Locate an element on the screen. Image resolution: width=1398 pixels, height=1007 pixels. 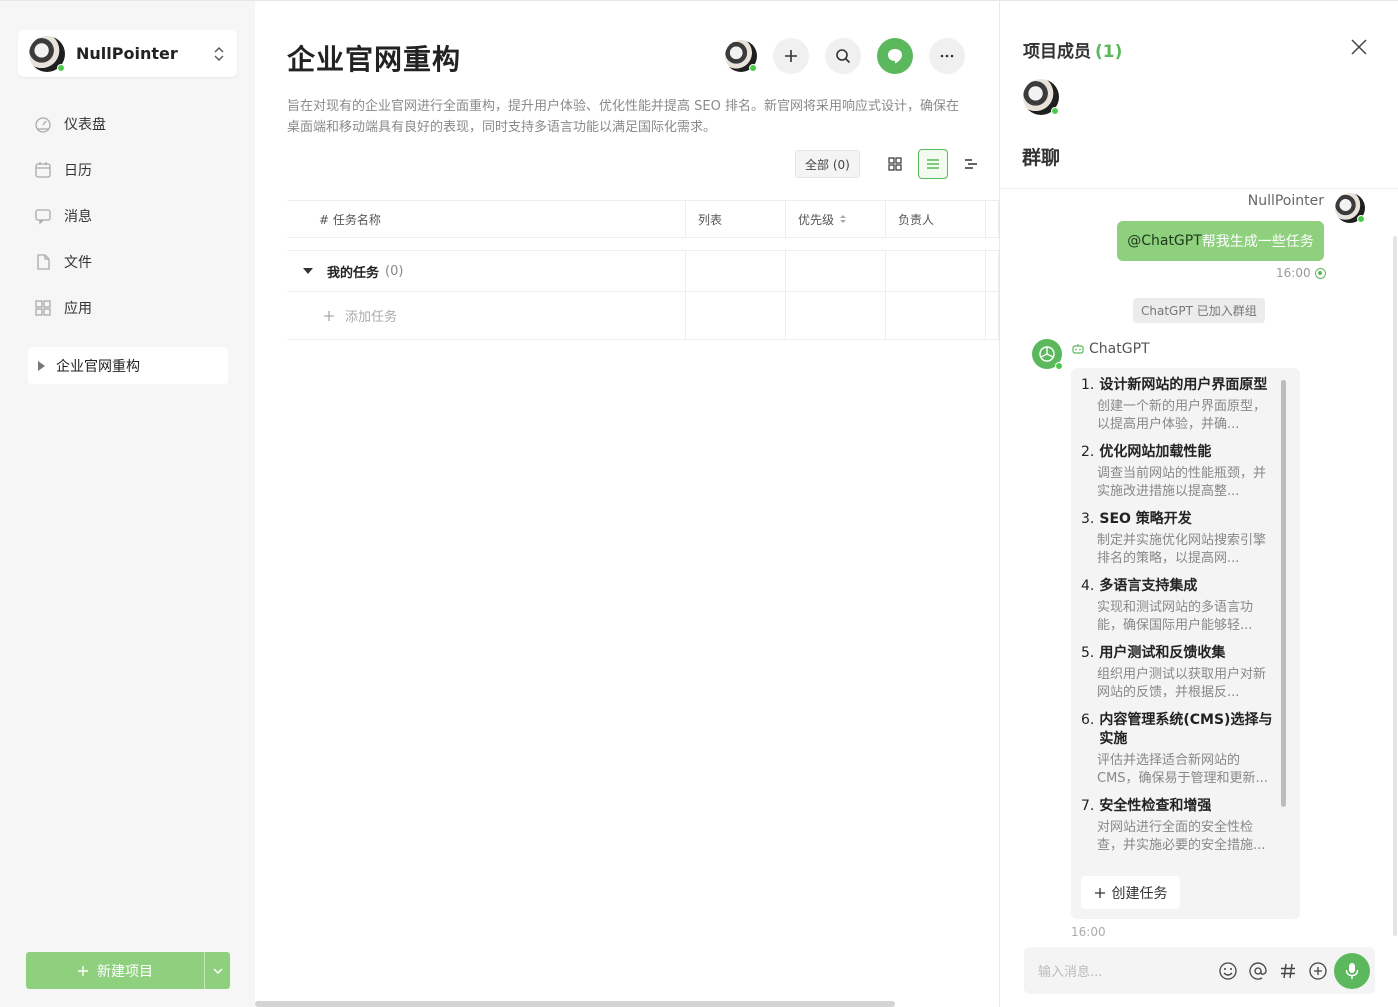
sort-icon is located at coordinates (843, 219).